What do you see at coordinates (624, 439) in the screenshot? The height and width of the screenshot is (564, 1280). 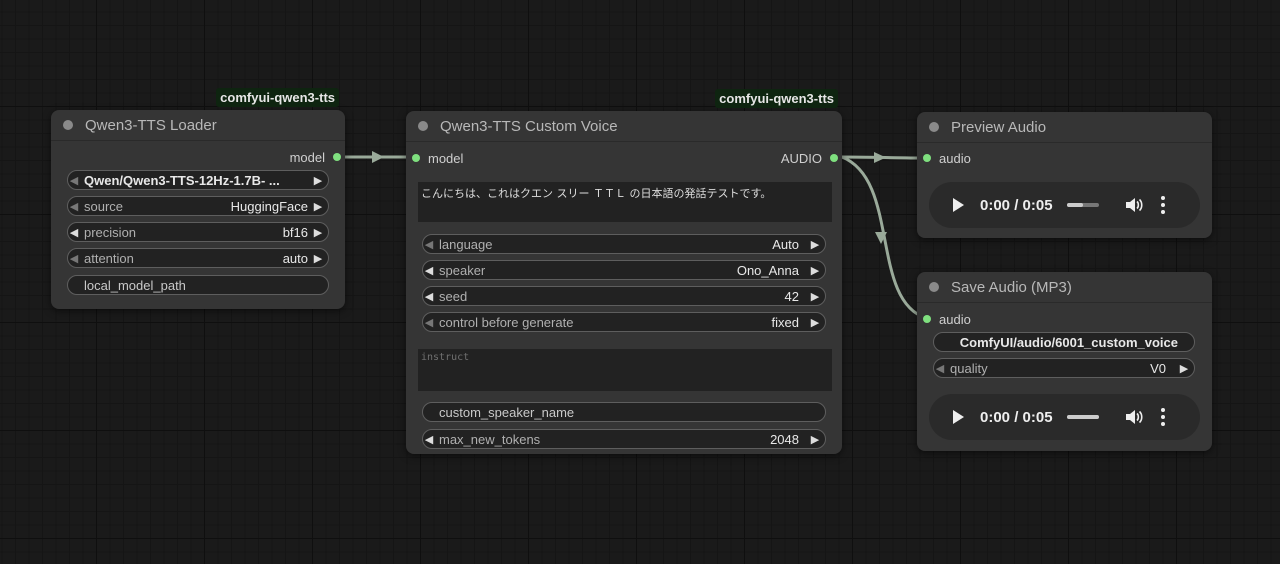 I see `max-new-tokens-input: ◀ max_new_tokens 2048 ▶` at bounding box center [624, 439].